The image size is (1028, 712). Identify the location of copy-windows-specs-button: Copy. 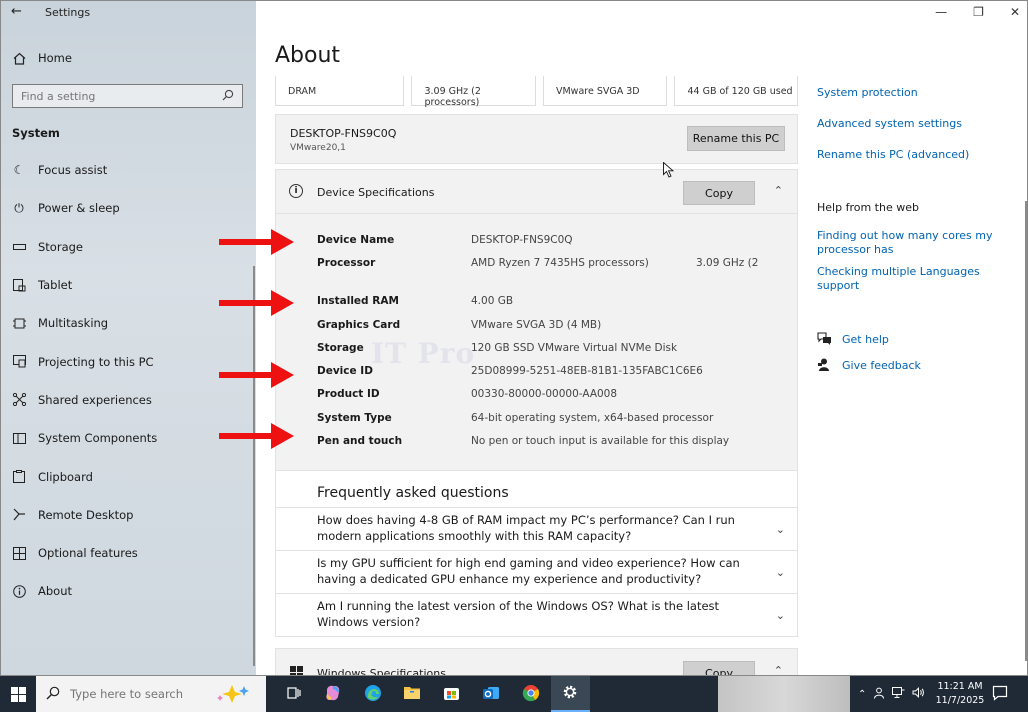
(719, 668).